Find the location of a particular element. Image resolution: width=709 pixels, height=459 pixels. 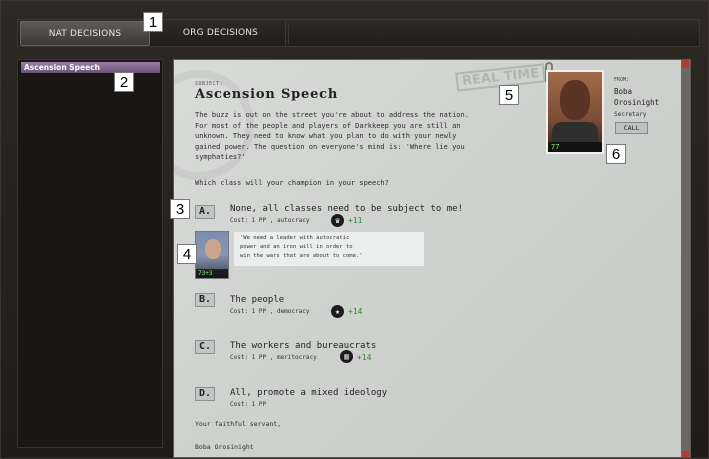

option-a-button: A. is located at coordinates (205, 212).